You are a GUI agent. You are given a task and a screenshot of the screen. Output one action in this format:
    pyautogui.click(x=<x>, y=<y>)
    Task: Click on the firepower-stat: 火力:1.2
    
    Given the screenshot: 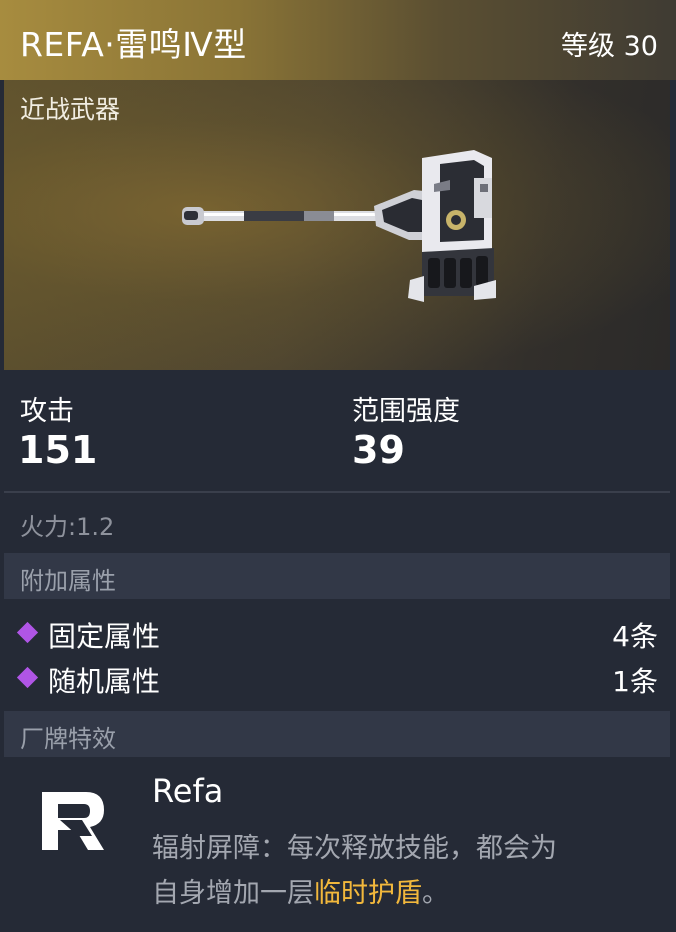 What is the action you would take?
    pyautogui.click(x=67, y=527)
    